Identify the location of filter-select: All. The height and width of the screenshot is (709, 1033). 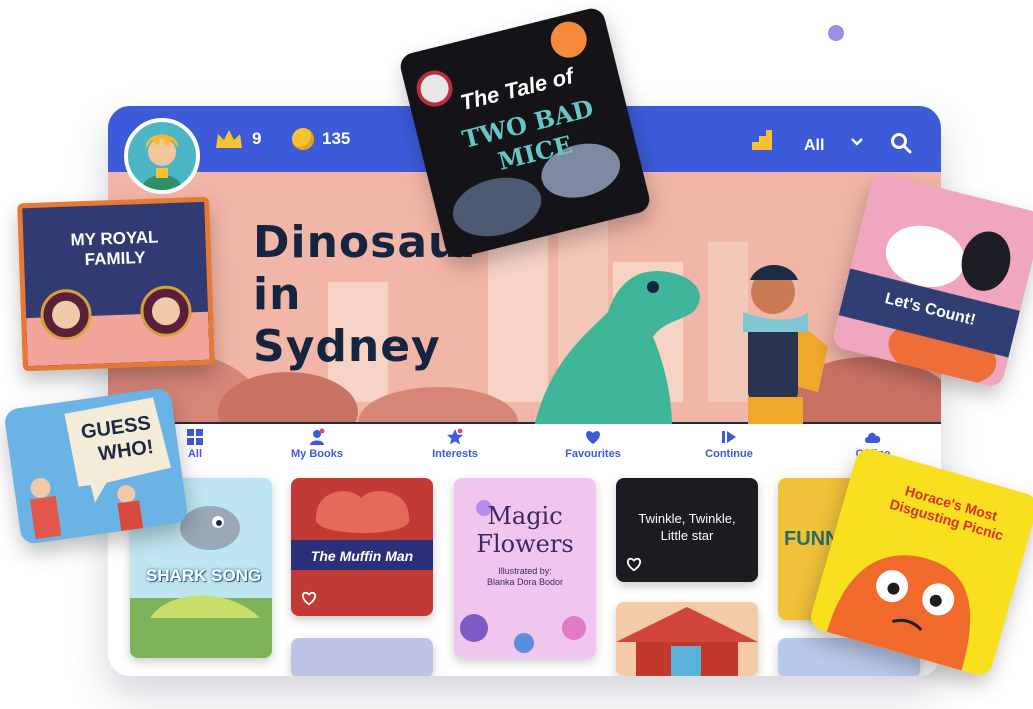
(814, 146).